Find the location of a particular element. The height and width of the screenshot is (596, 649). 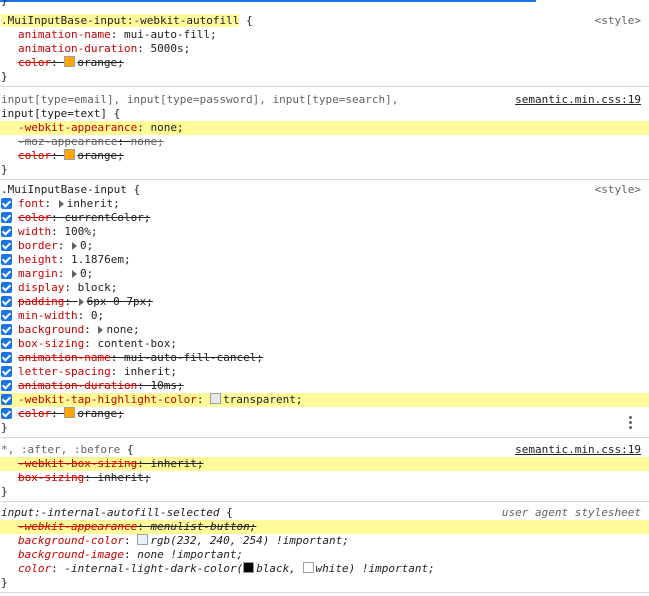

property-name: -webkit-tap-highlight-color is located at coordinates (107, 399).